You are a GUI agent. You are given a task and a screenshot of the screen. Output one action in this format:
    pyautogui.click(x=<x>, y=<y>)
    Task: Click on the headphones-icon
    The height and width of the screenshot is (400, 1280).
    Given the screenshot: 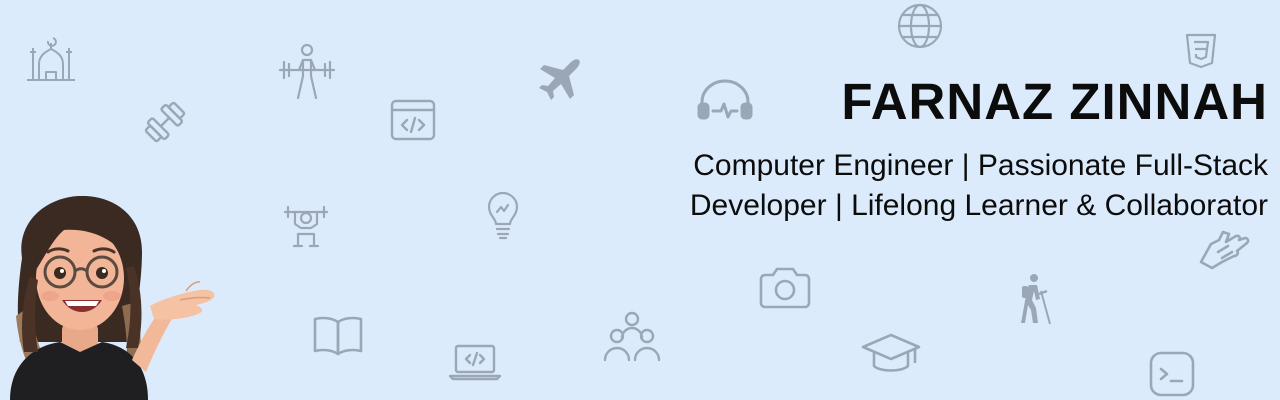 What is the action you would take?
    pyautogui.click(x=725, y=99)
    